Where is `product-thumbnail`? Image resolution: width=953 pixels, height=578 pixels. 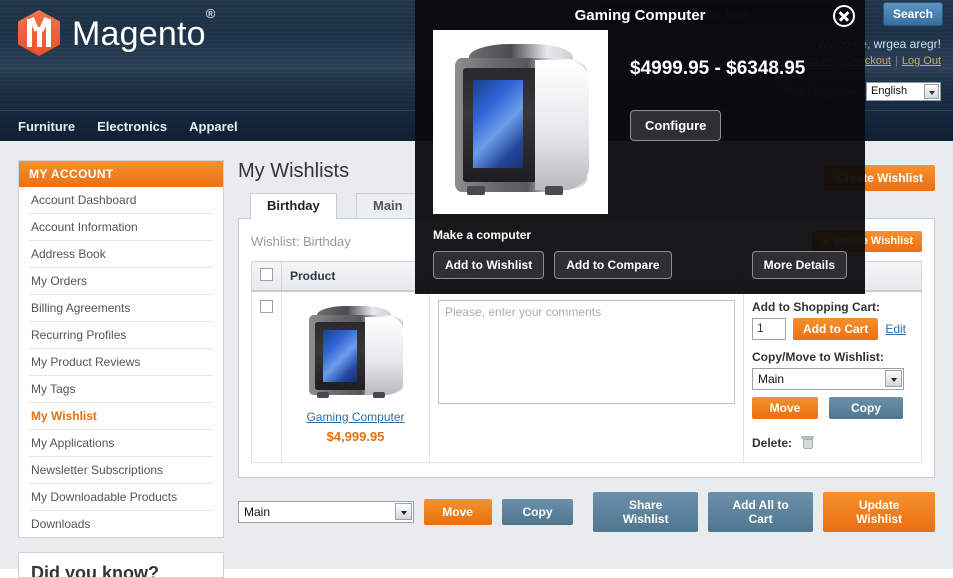 product-thumbnail is located at coordinates (355, 352).